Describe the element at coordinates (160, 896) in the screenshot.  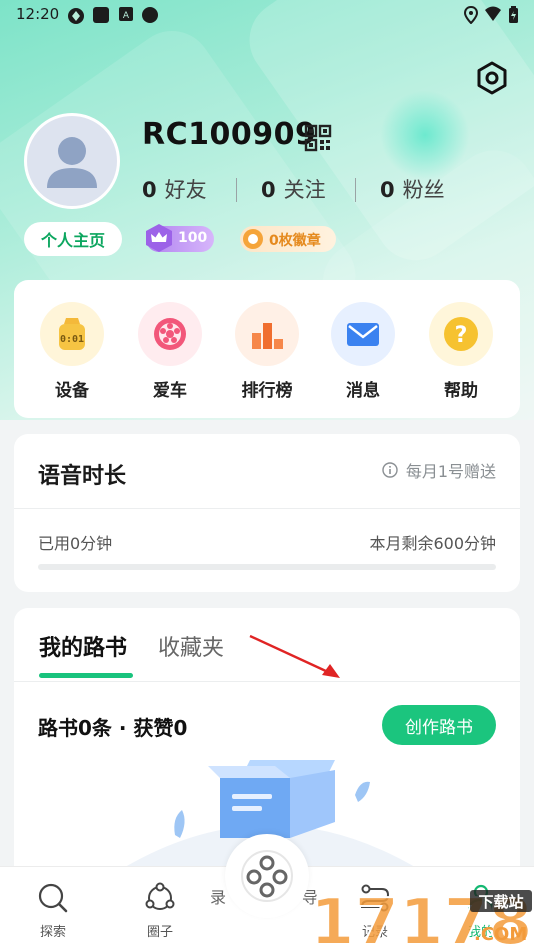
I see `circle-icon` at that location.